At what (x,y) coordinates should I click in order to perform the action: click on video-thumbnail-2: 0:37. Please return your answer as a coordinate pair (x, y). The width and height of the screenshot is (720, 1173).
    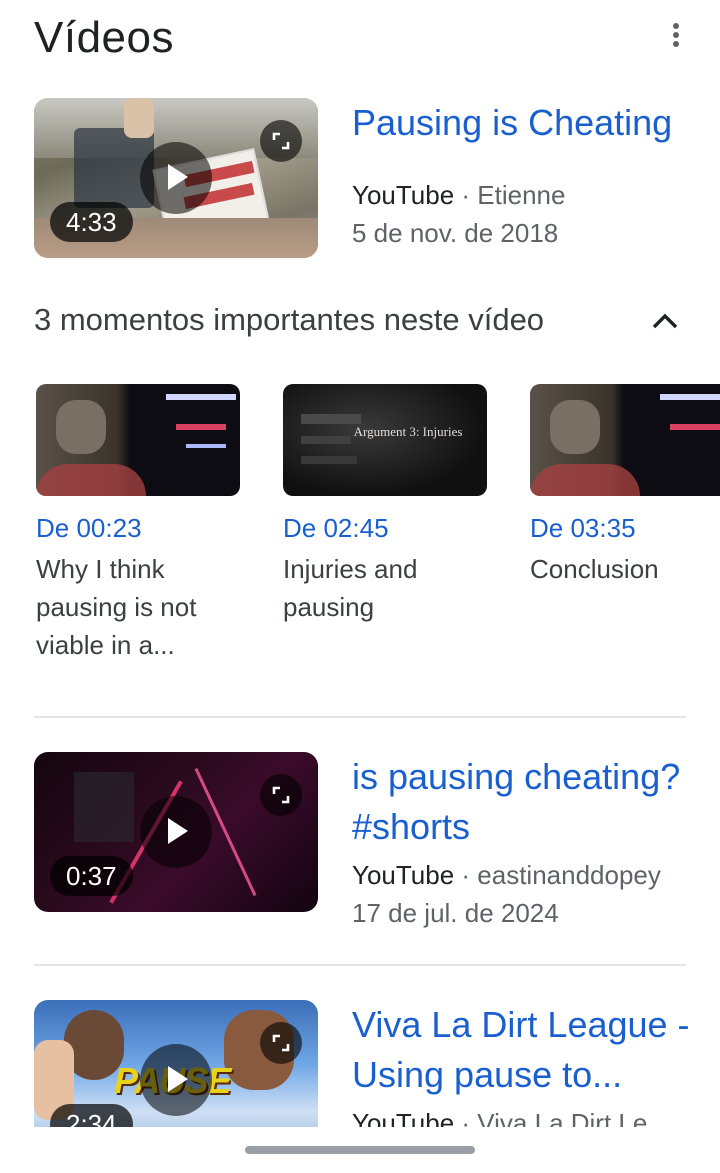
    Looking at the image, I should click on (176, 832).